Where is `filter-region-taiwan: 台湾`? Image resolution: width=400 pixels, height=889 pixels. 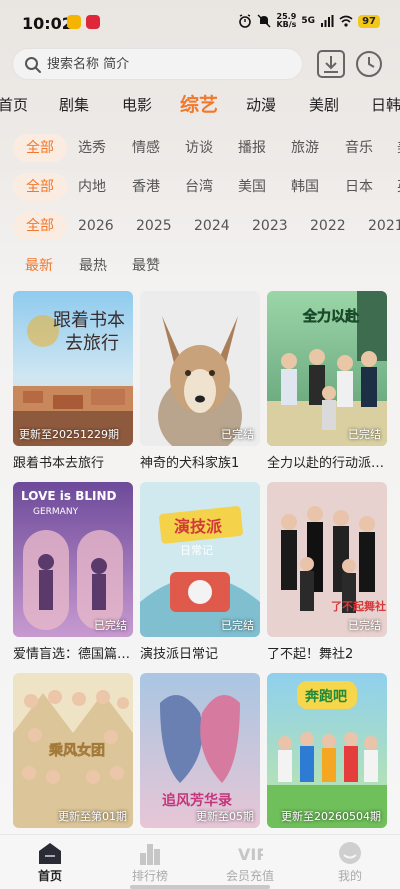 filter-region-taiwan: 台湾 is located at coordinates (199, 187).